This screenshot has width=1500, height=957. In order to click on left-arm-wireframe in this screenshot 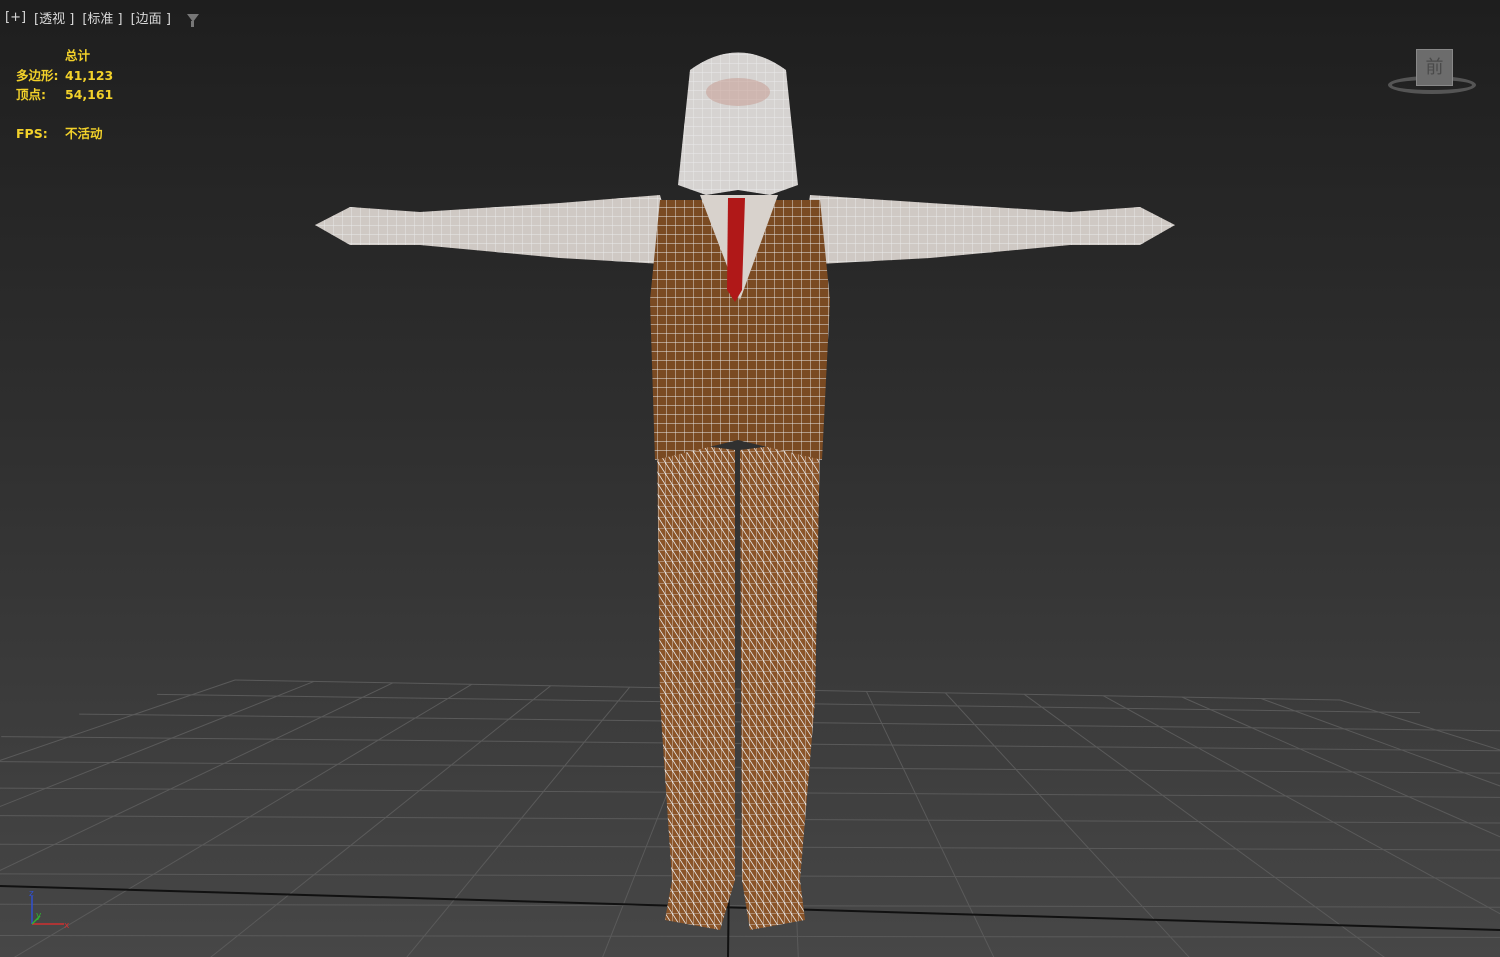, I will do `click(497, 230)`.